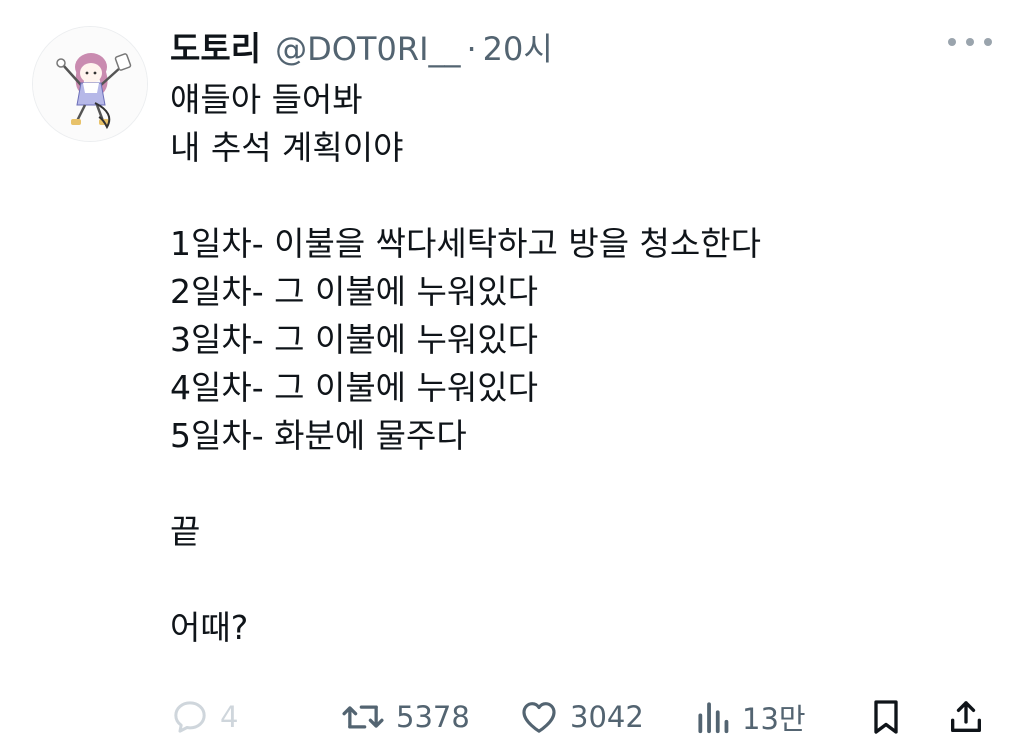 This screenshot has height=756, width=1024. Describe the element at coordinates (215, 46) in the screenshot. I see `author-name: 도토리` at that location.